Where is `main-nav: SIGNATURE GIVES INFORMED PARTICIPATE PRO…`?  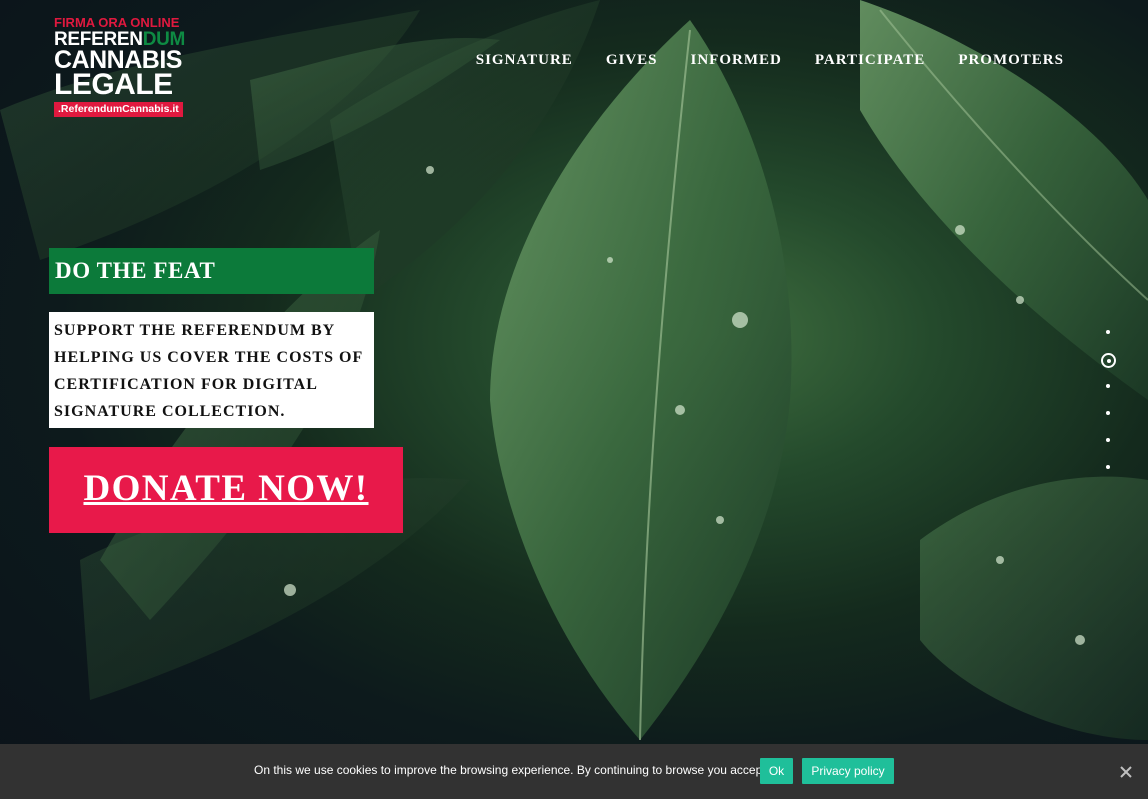
main-nav: SIGNATURE GIVES INFORMED PARTICIPATE PRO… is located at coordinates (770, 60).